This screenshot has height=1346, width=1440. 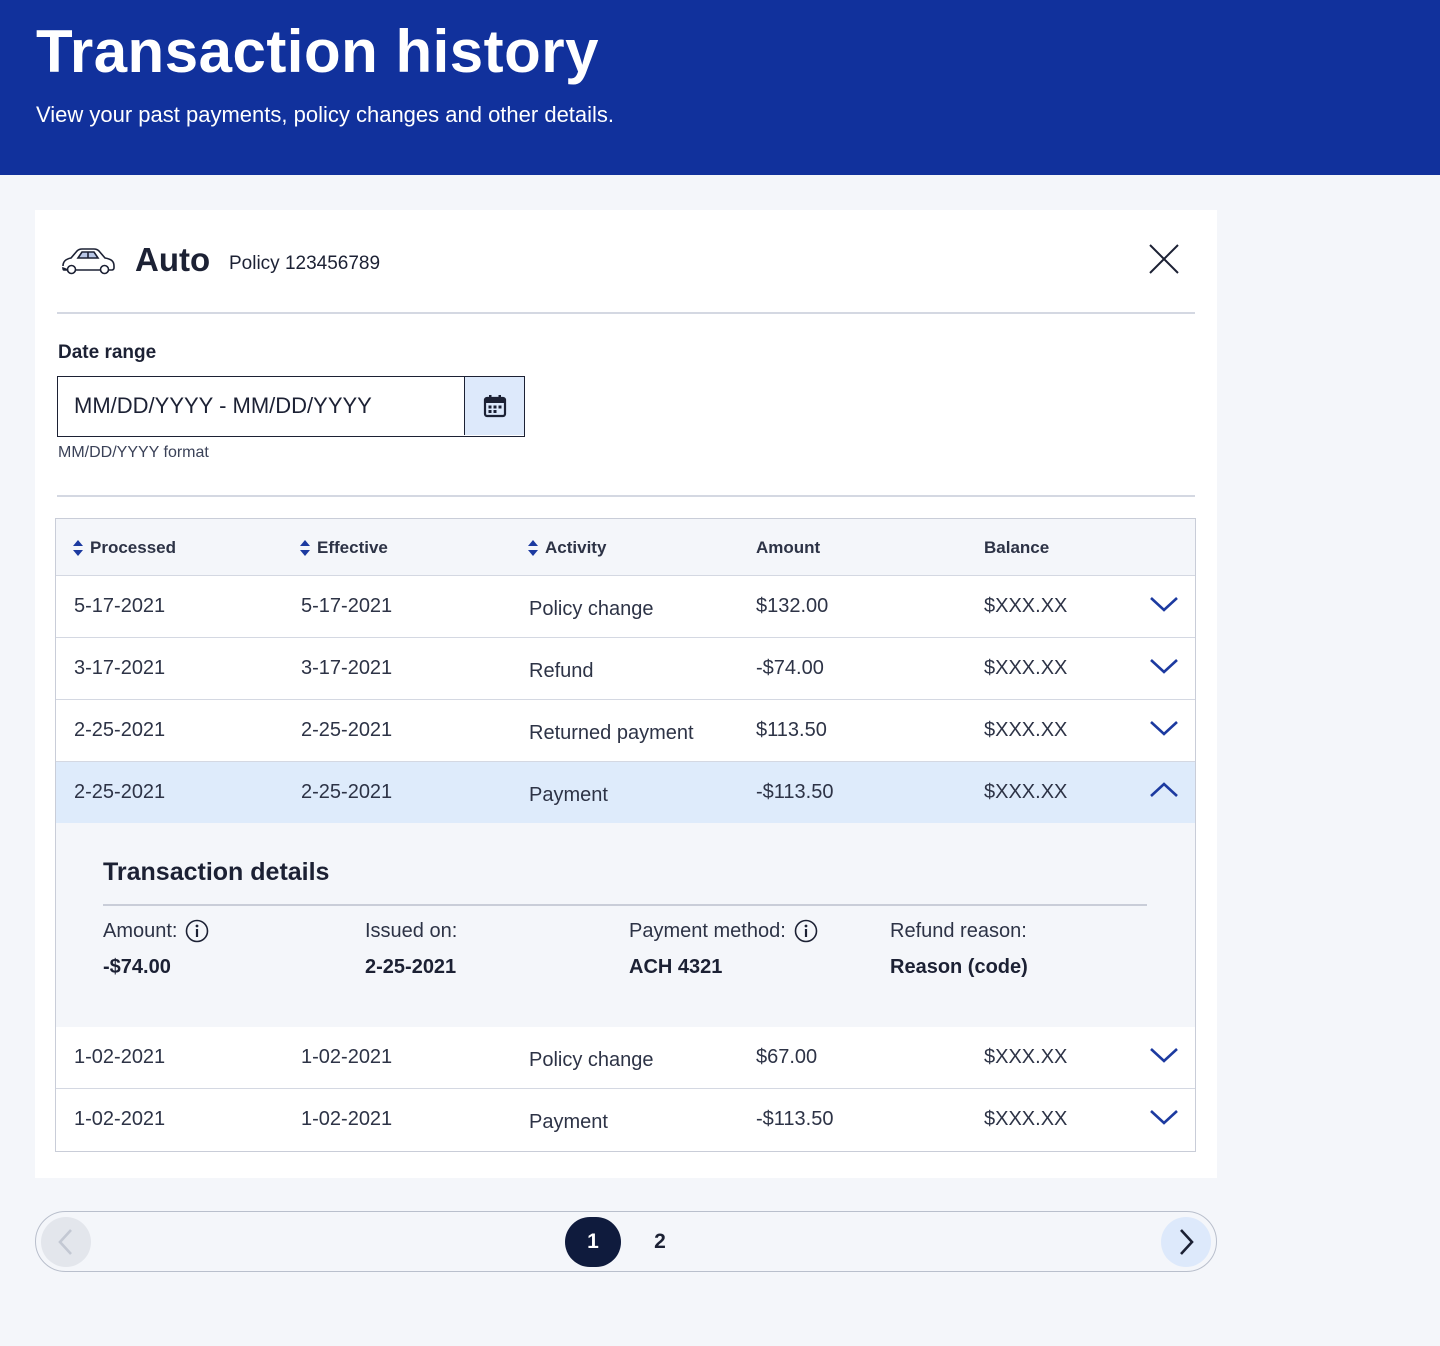 I want to click on chevron-left-icon, so click(x=65, y=1242).